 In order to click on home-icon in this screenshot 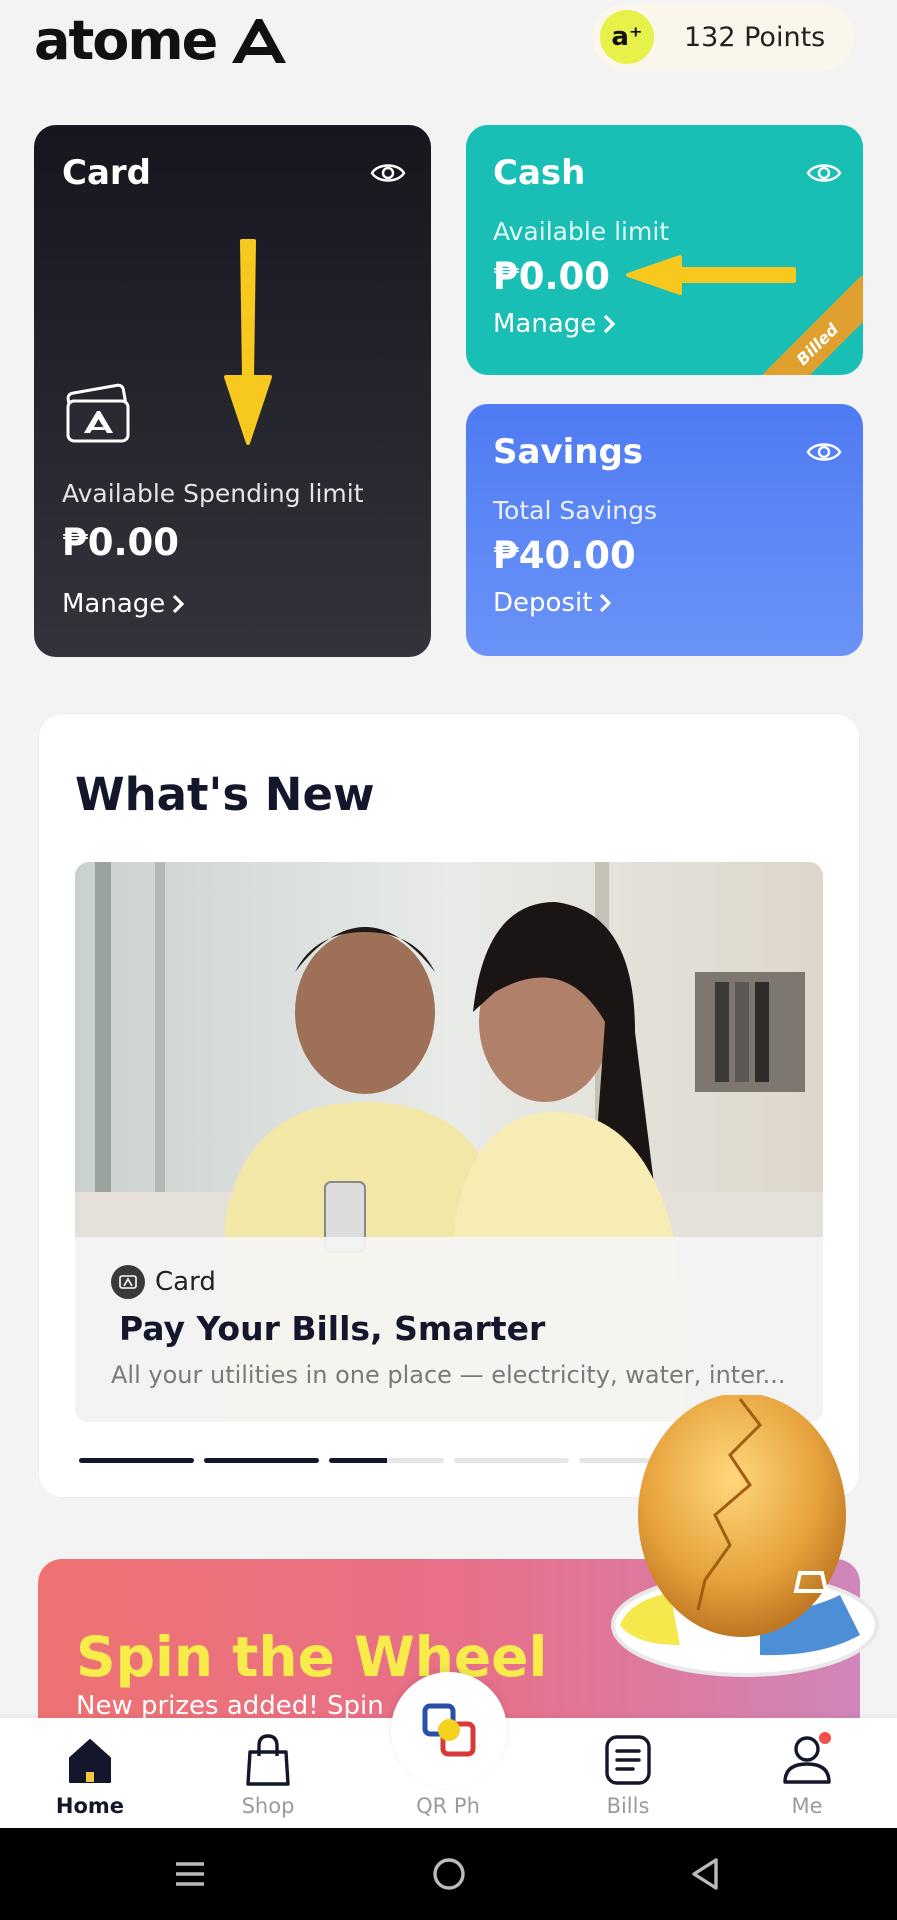, I will do `click(90, 1761)`.